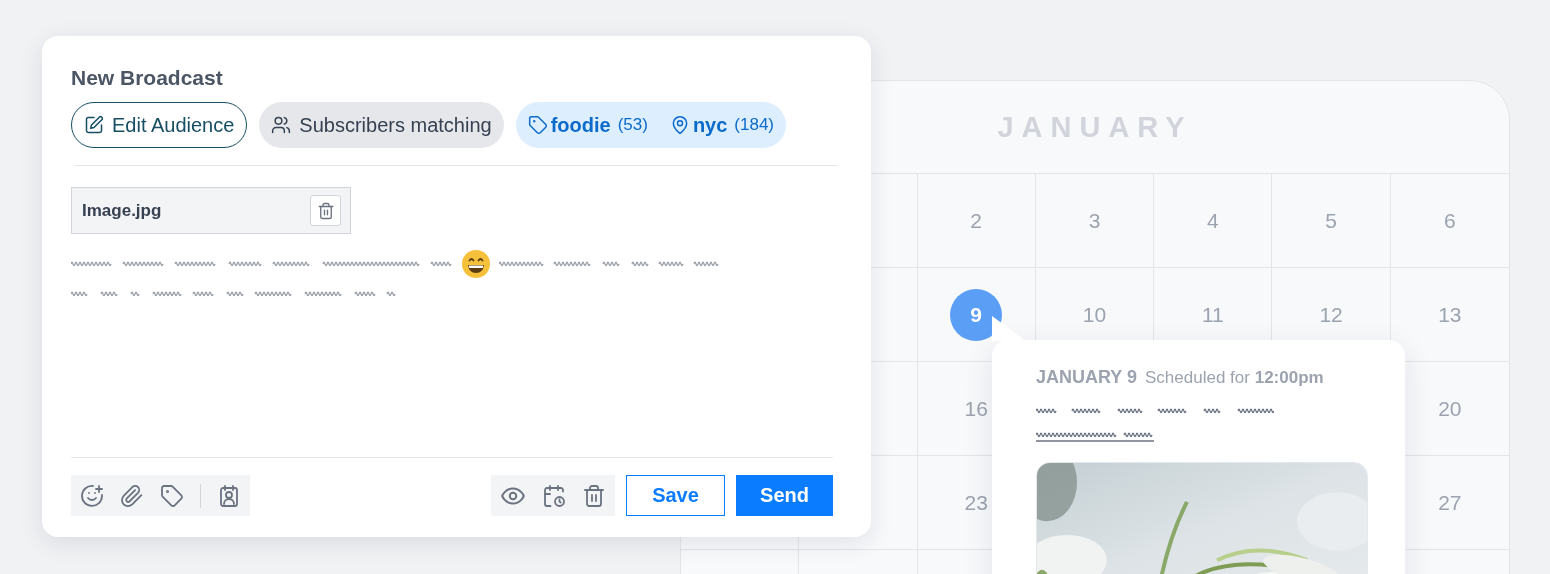  Describe the element at coordinates (122, 210) in the screenshot. I see `attachment-filename: Image.jpg` at that location.